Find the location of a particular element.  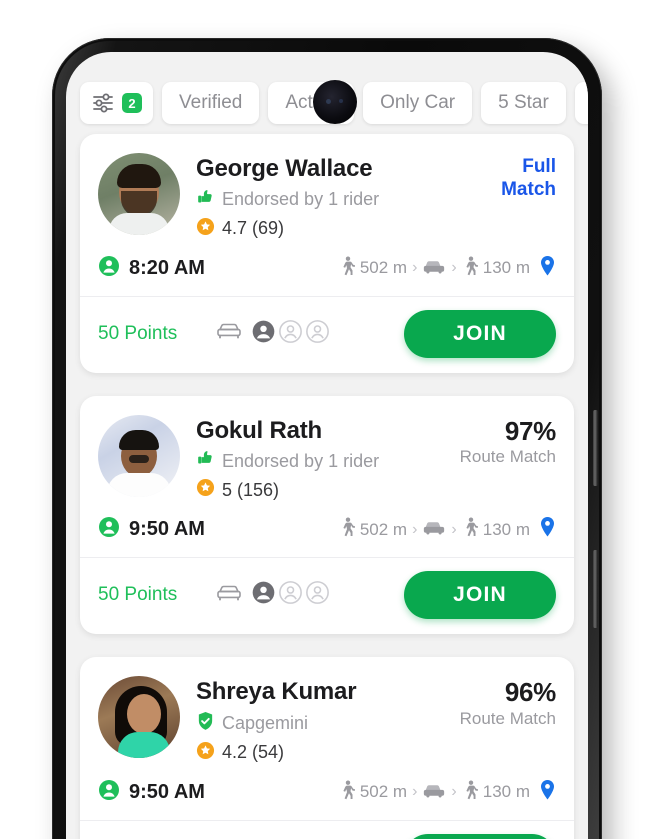

match-indicator: Full Match is located at coordinates (508, 177).